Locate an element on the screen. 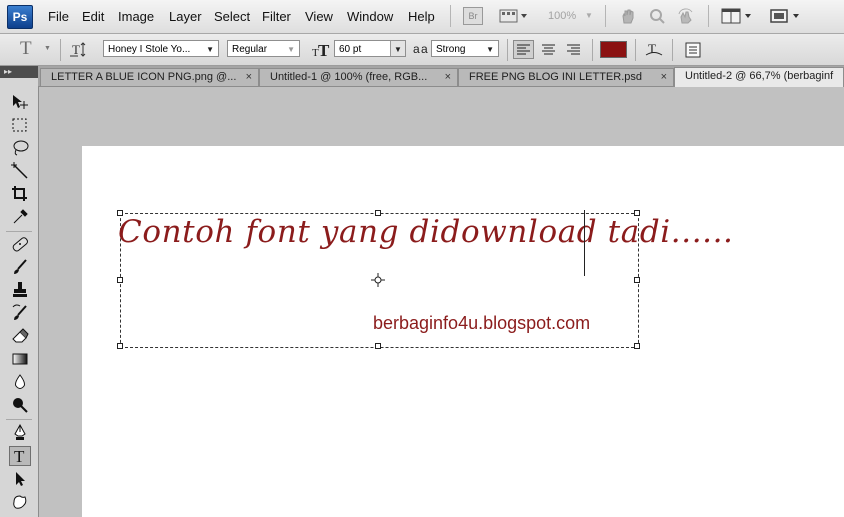  clone-stamp-tool is located at coordinates (20, 290).